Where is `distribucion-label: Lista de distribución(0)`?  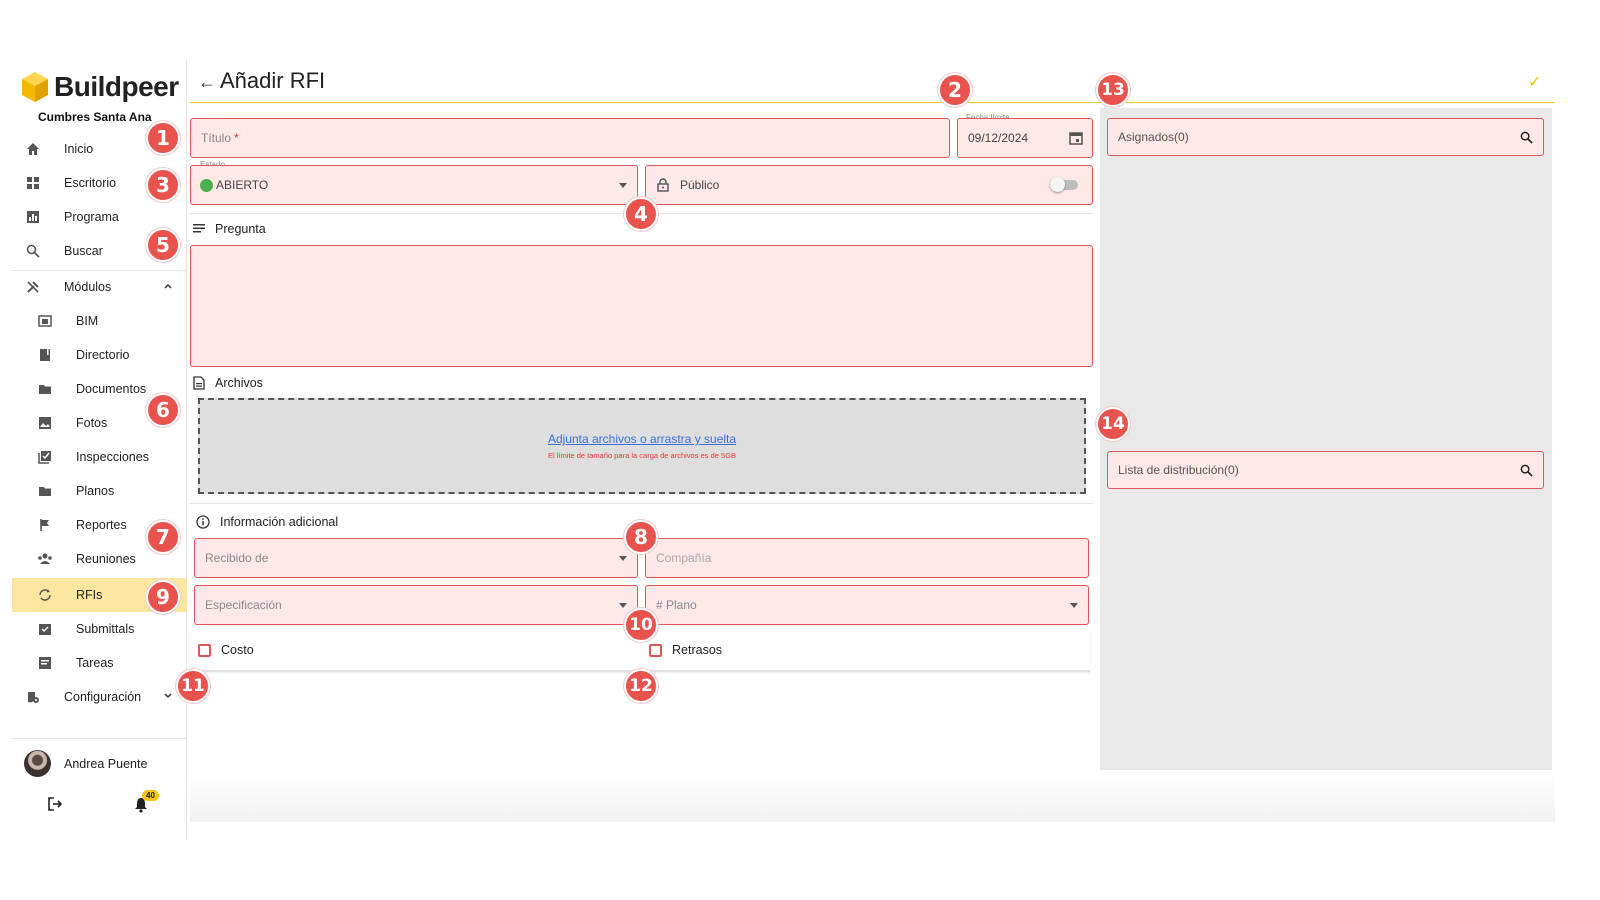
distribucion-label: Lista de distribución(0) is located at coordinates (1178, 470).